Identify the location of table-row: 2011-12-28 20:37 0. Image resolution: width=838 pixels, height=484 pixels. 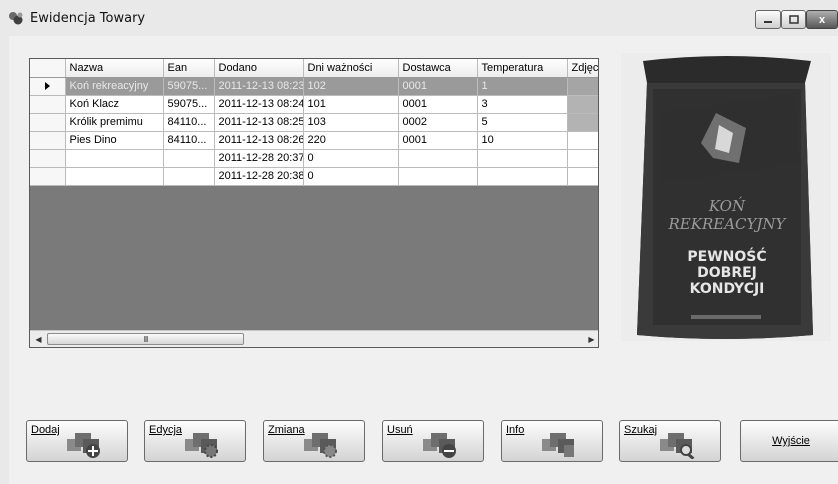
(314, 158).